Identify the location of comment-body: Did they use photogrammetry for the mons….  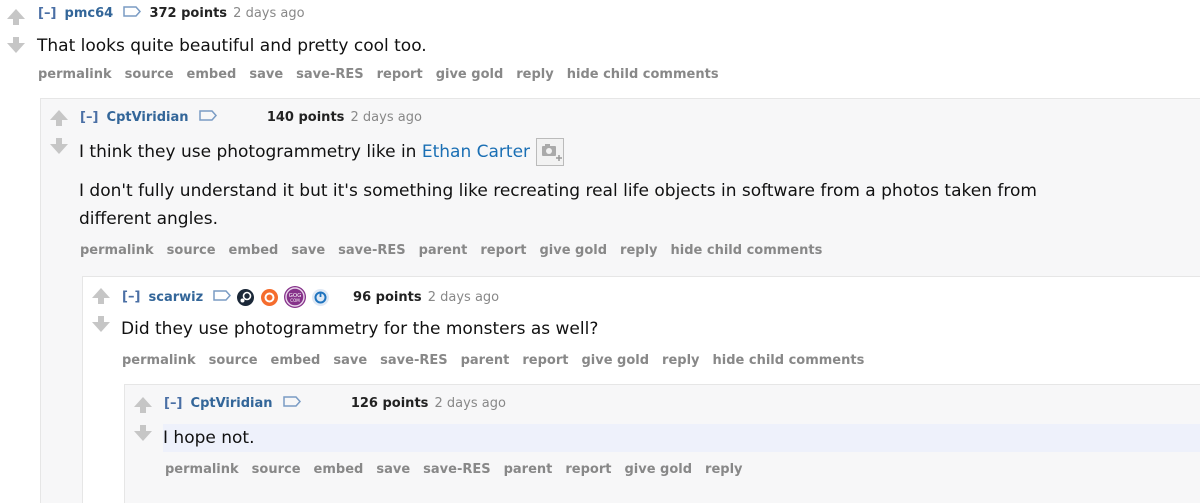
(359, 329).